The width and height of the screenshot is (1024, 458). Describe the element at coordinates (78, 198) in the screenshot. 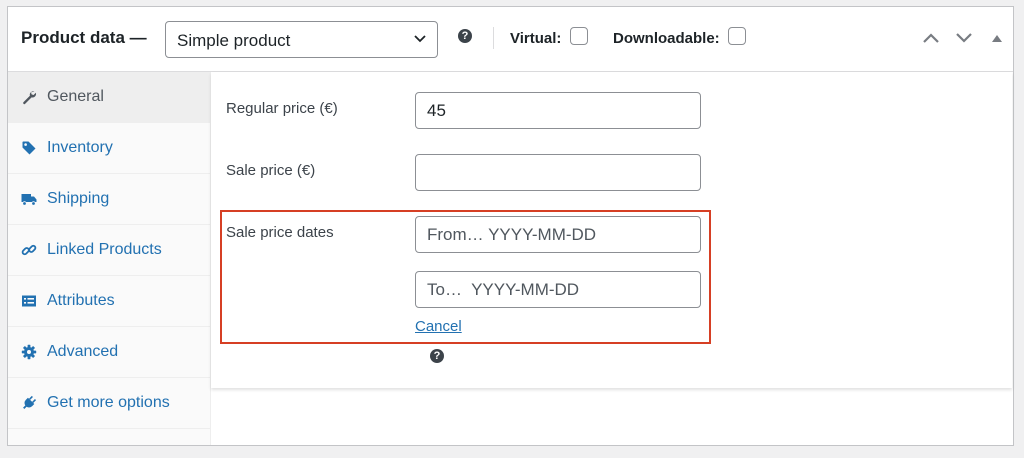

I see `tab-label: Shipping` at that location.